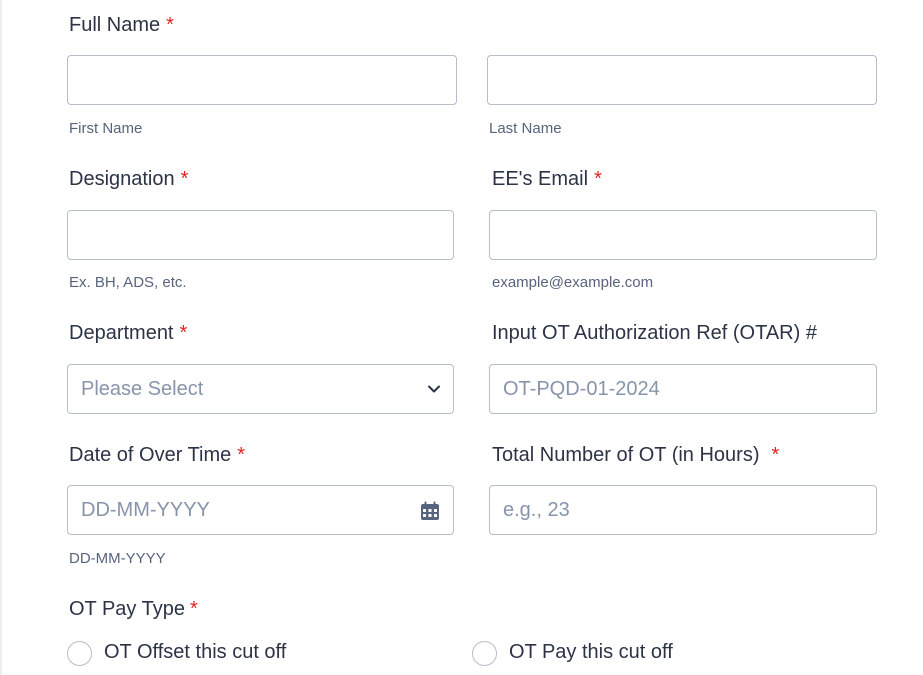 The image size is (923, 675). I want to click on ot-date-label: Date of Over Time *, so click(157, 455).